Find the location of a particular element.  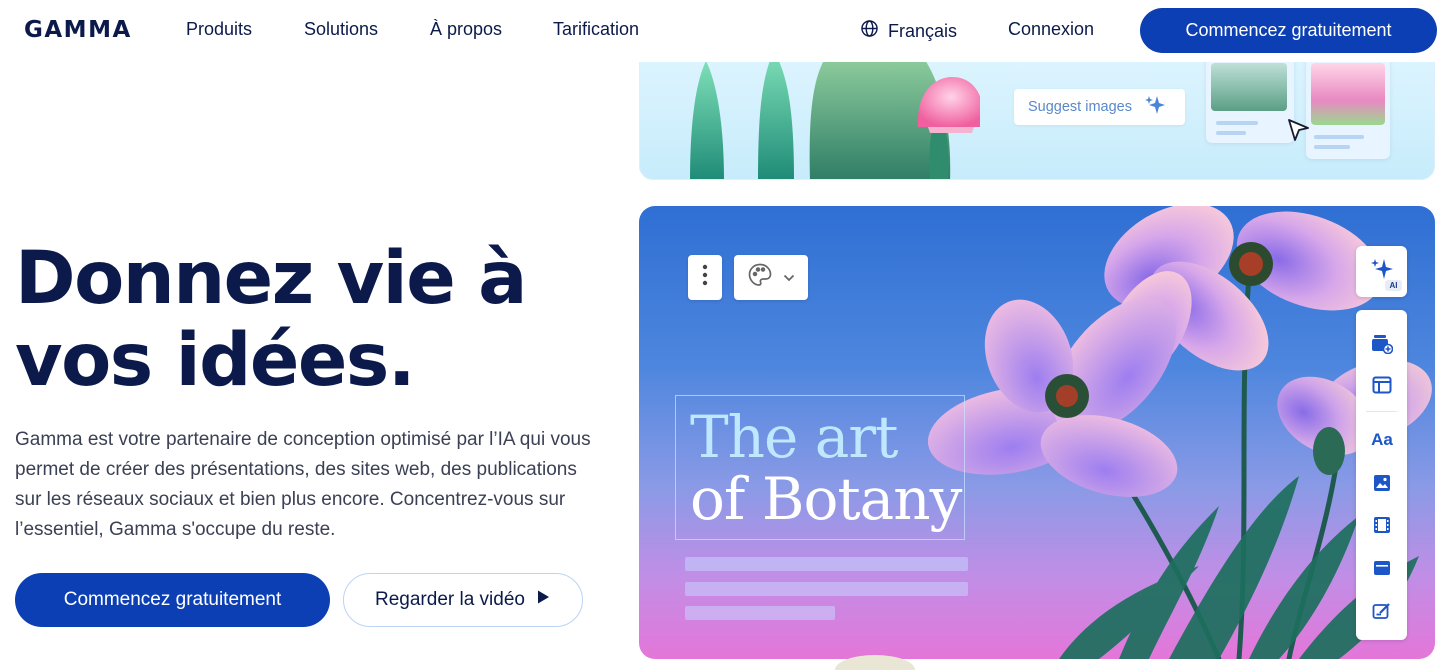

toolbar-divider is located at coordinates (1381, 411).